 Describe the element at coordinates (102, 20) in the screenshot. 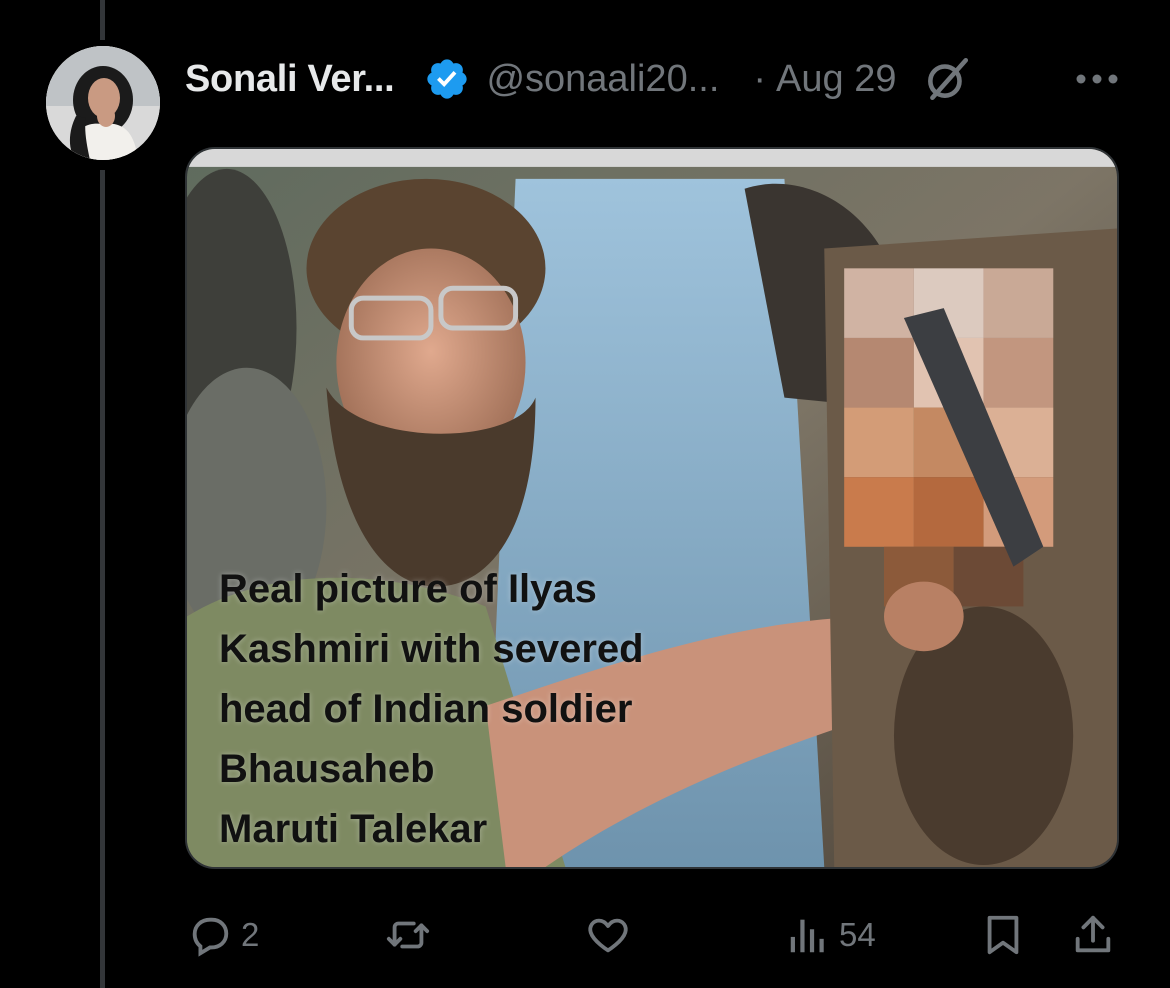

I see `thread-line-top` at that location.